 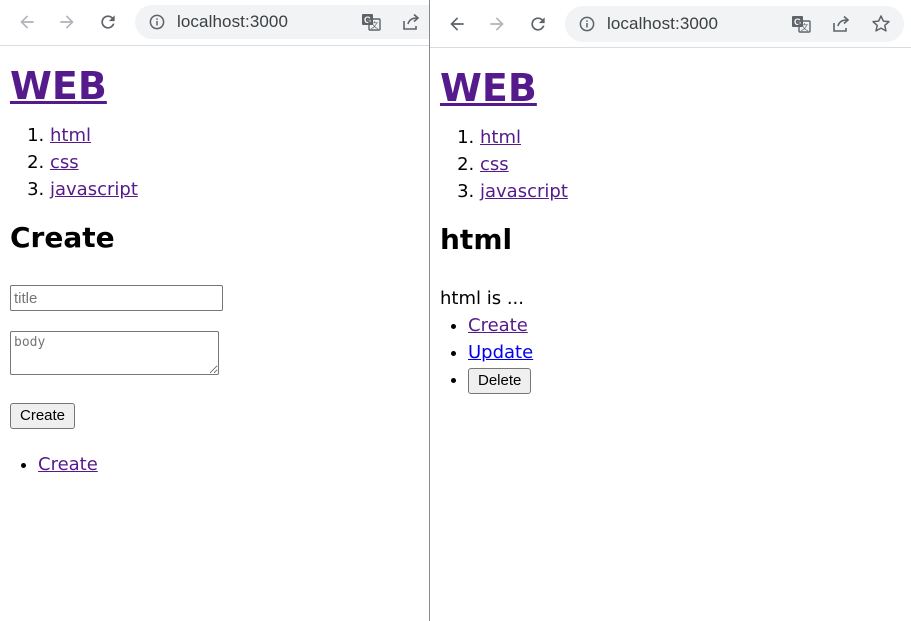 What do you see at coordinates (476, 239) in the screenshot?
I see `page-heading: html` at bounding box center [476, 239].